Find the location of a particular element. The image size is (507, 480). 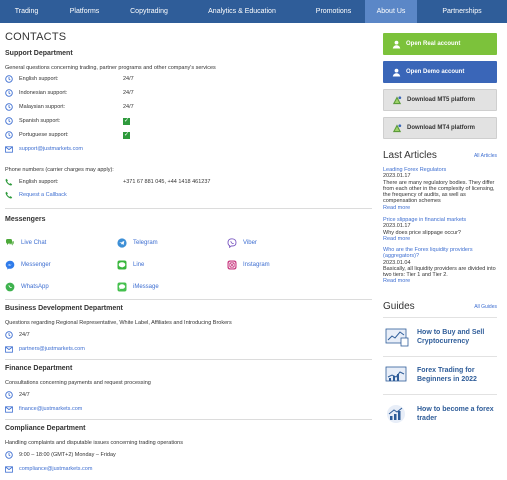

bizdev-hours-row: 24/7 is located at coordinates (17, 335).